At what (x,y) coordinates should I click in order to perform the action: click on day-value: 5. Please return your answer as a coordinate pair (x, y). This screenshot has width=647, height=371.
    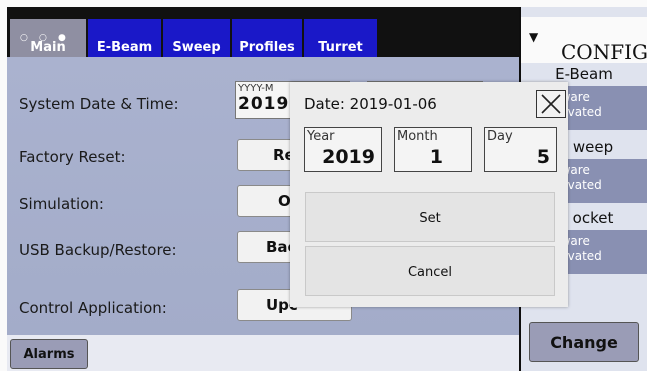
    Looking at the image, I should click on (543, 157).